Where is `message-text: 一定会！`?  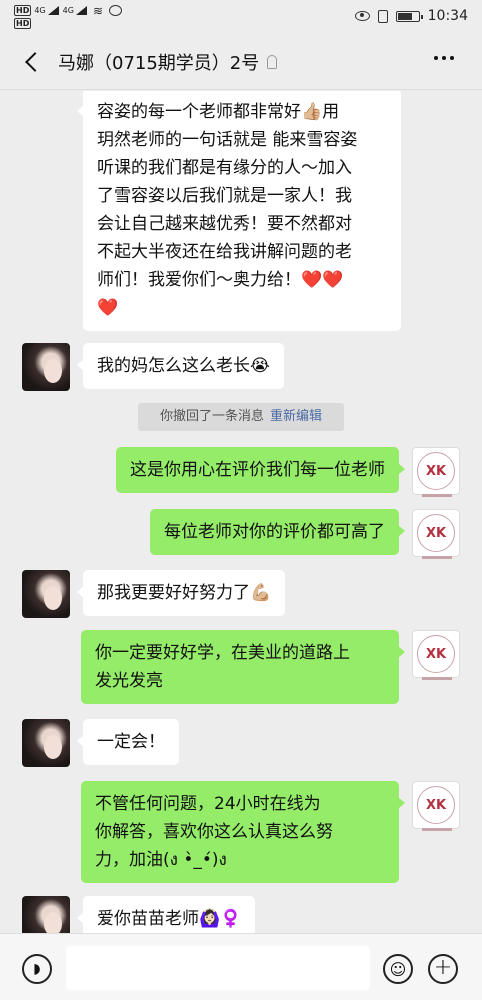
message-text: 一定会！ is located at coordinates (131, 742).